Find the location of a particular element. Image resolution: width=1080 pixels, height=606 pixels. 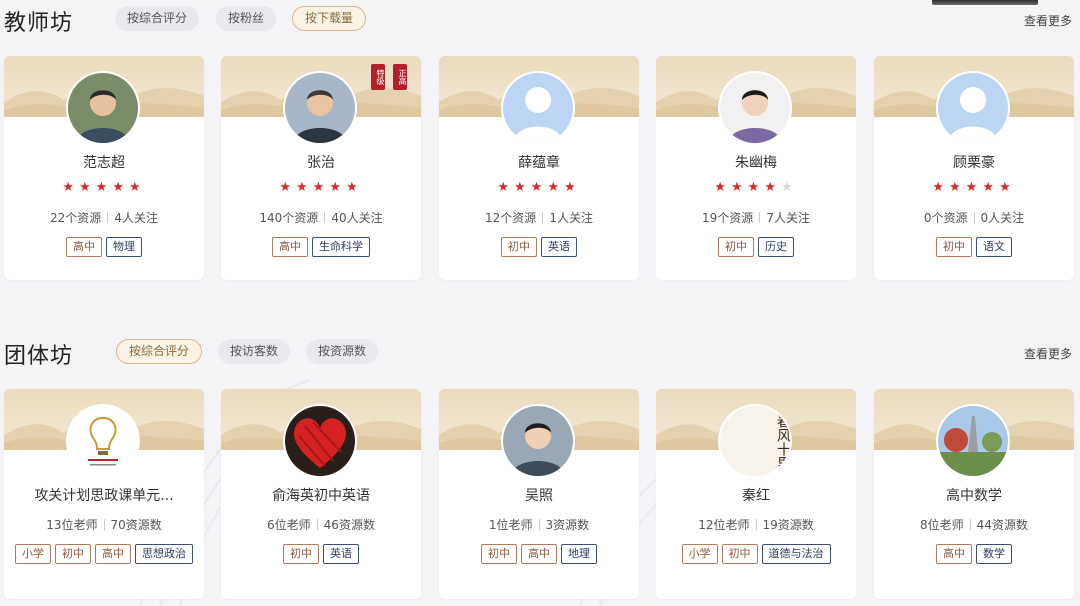

heart-logo-icon is located at coordinates (320, 441).